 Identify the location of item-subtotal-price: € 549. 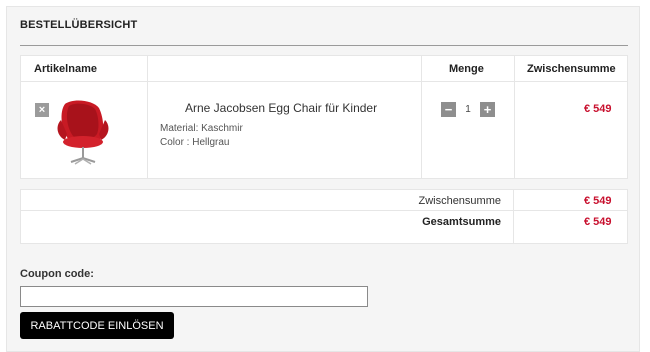
(598, 109).